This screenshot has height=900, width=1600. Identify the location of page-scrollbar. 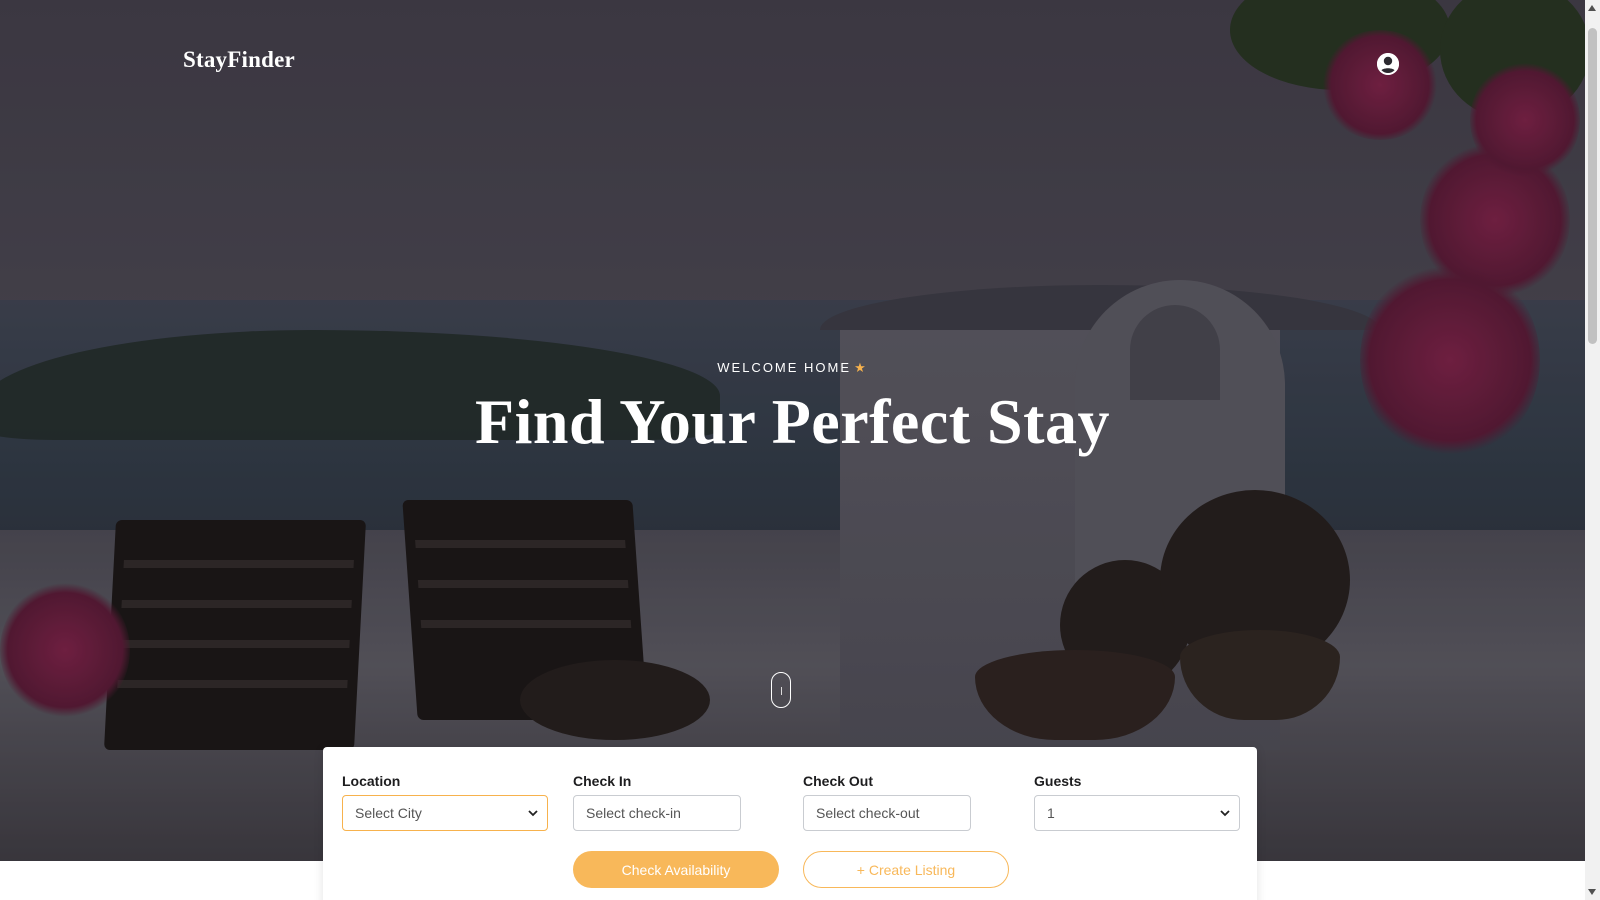
(1592, 450).